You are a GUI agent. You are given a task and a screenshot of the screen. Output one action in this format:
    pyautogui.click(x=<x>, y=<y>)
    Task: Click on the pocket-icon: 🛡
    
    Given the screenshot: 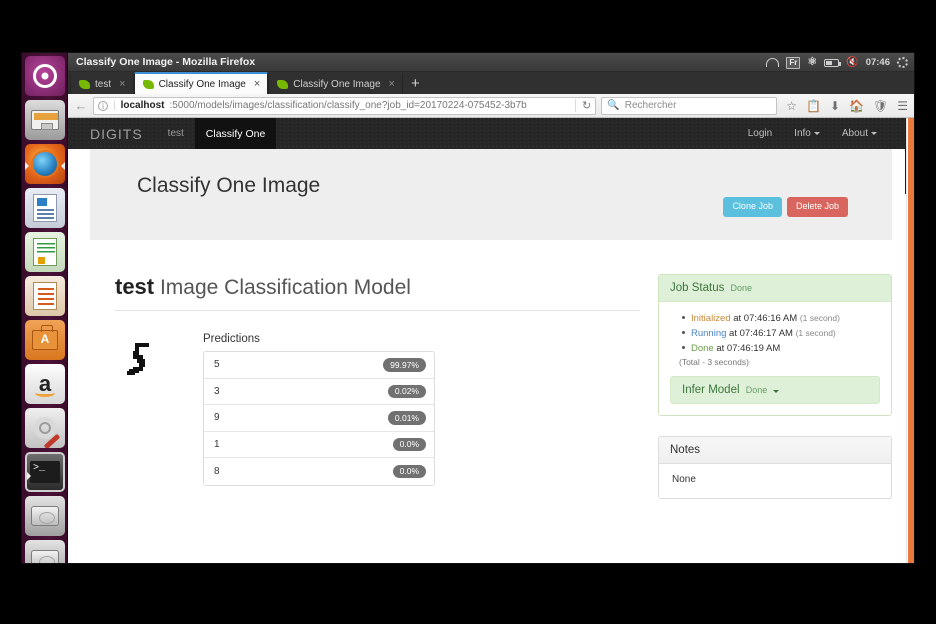 What is the action you would take?
    pyautogui.click(x=880, y=106)
    